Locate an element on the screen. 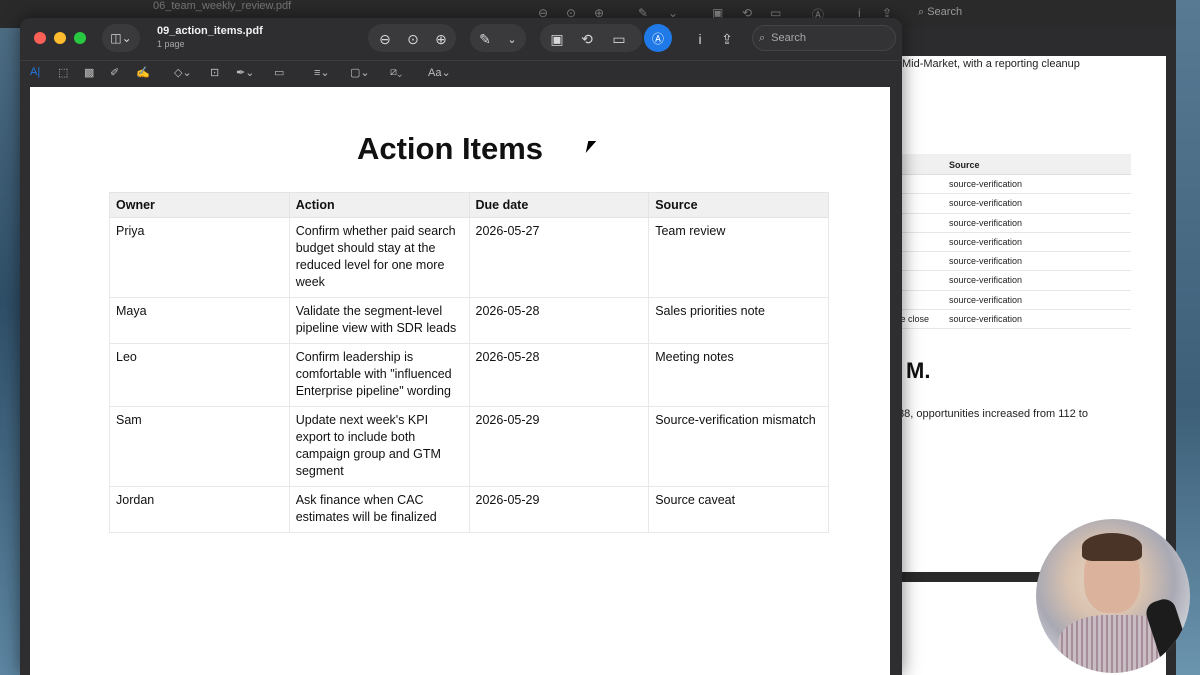 The height and width of the screenshot is (675, 1200). column-header: Owner is located at coordinates (199, 205).